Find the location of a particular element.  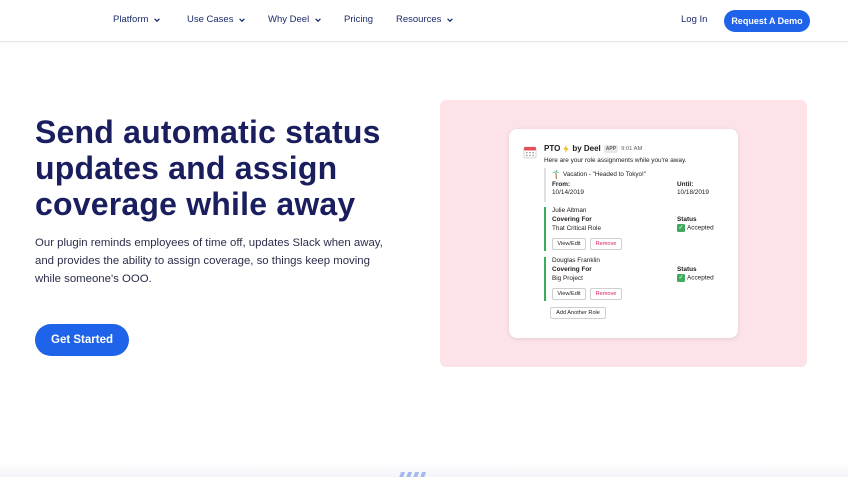

nav-resources-label: Resources is located at coordinates (419, 19).